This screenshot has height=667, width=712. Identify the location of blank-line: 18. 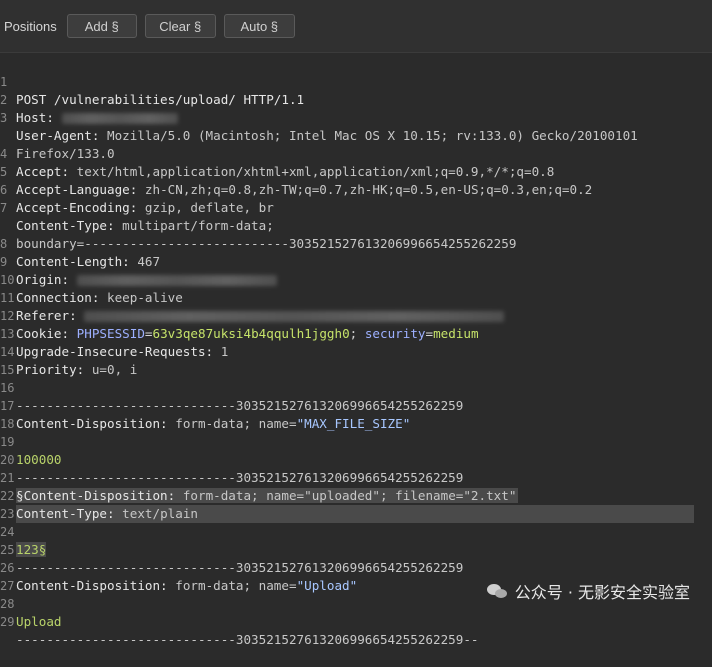
(7, 424).